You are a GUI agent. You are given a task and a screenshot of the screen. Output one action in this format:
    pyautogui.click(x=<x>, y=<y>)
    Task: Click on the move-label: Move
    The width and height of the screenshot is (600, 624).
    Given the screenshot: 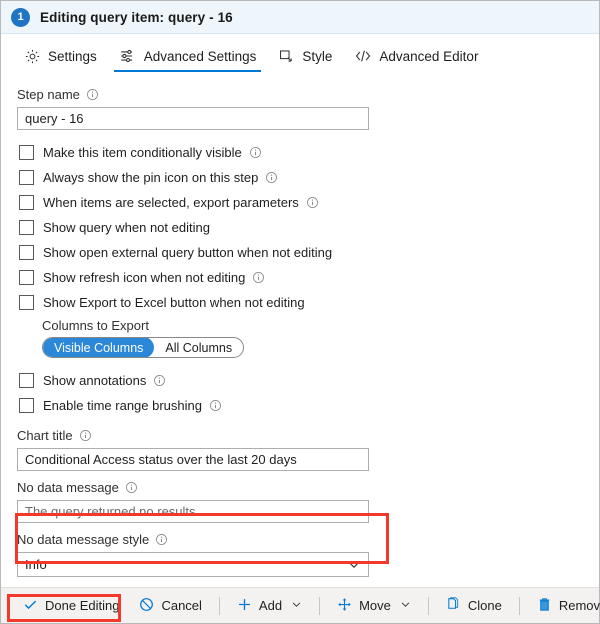 What is the action you would take?
    pyautogui.click(x=375, y=605)
    